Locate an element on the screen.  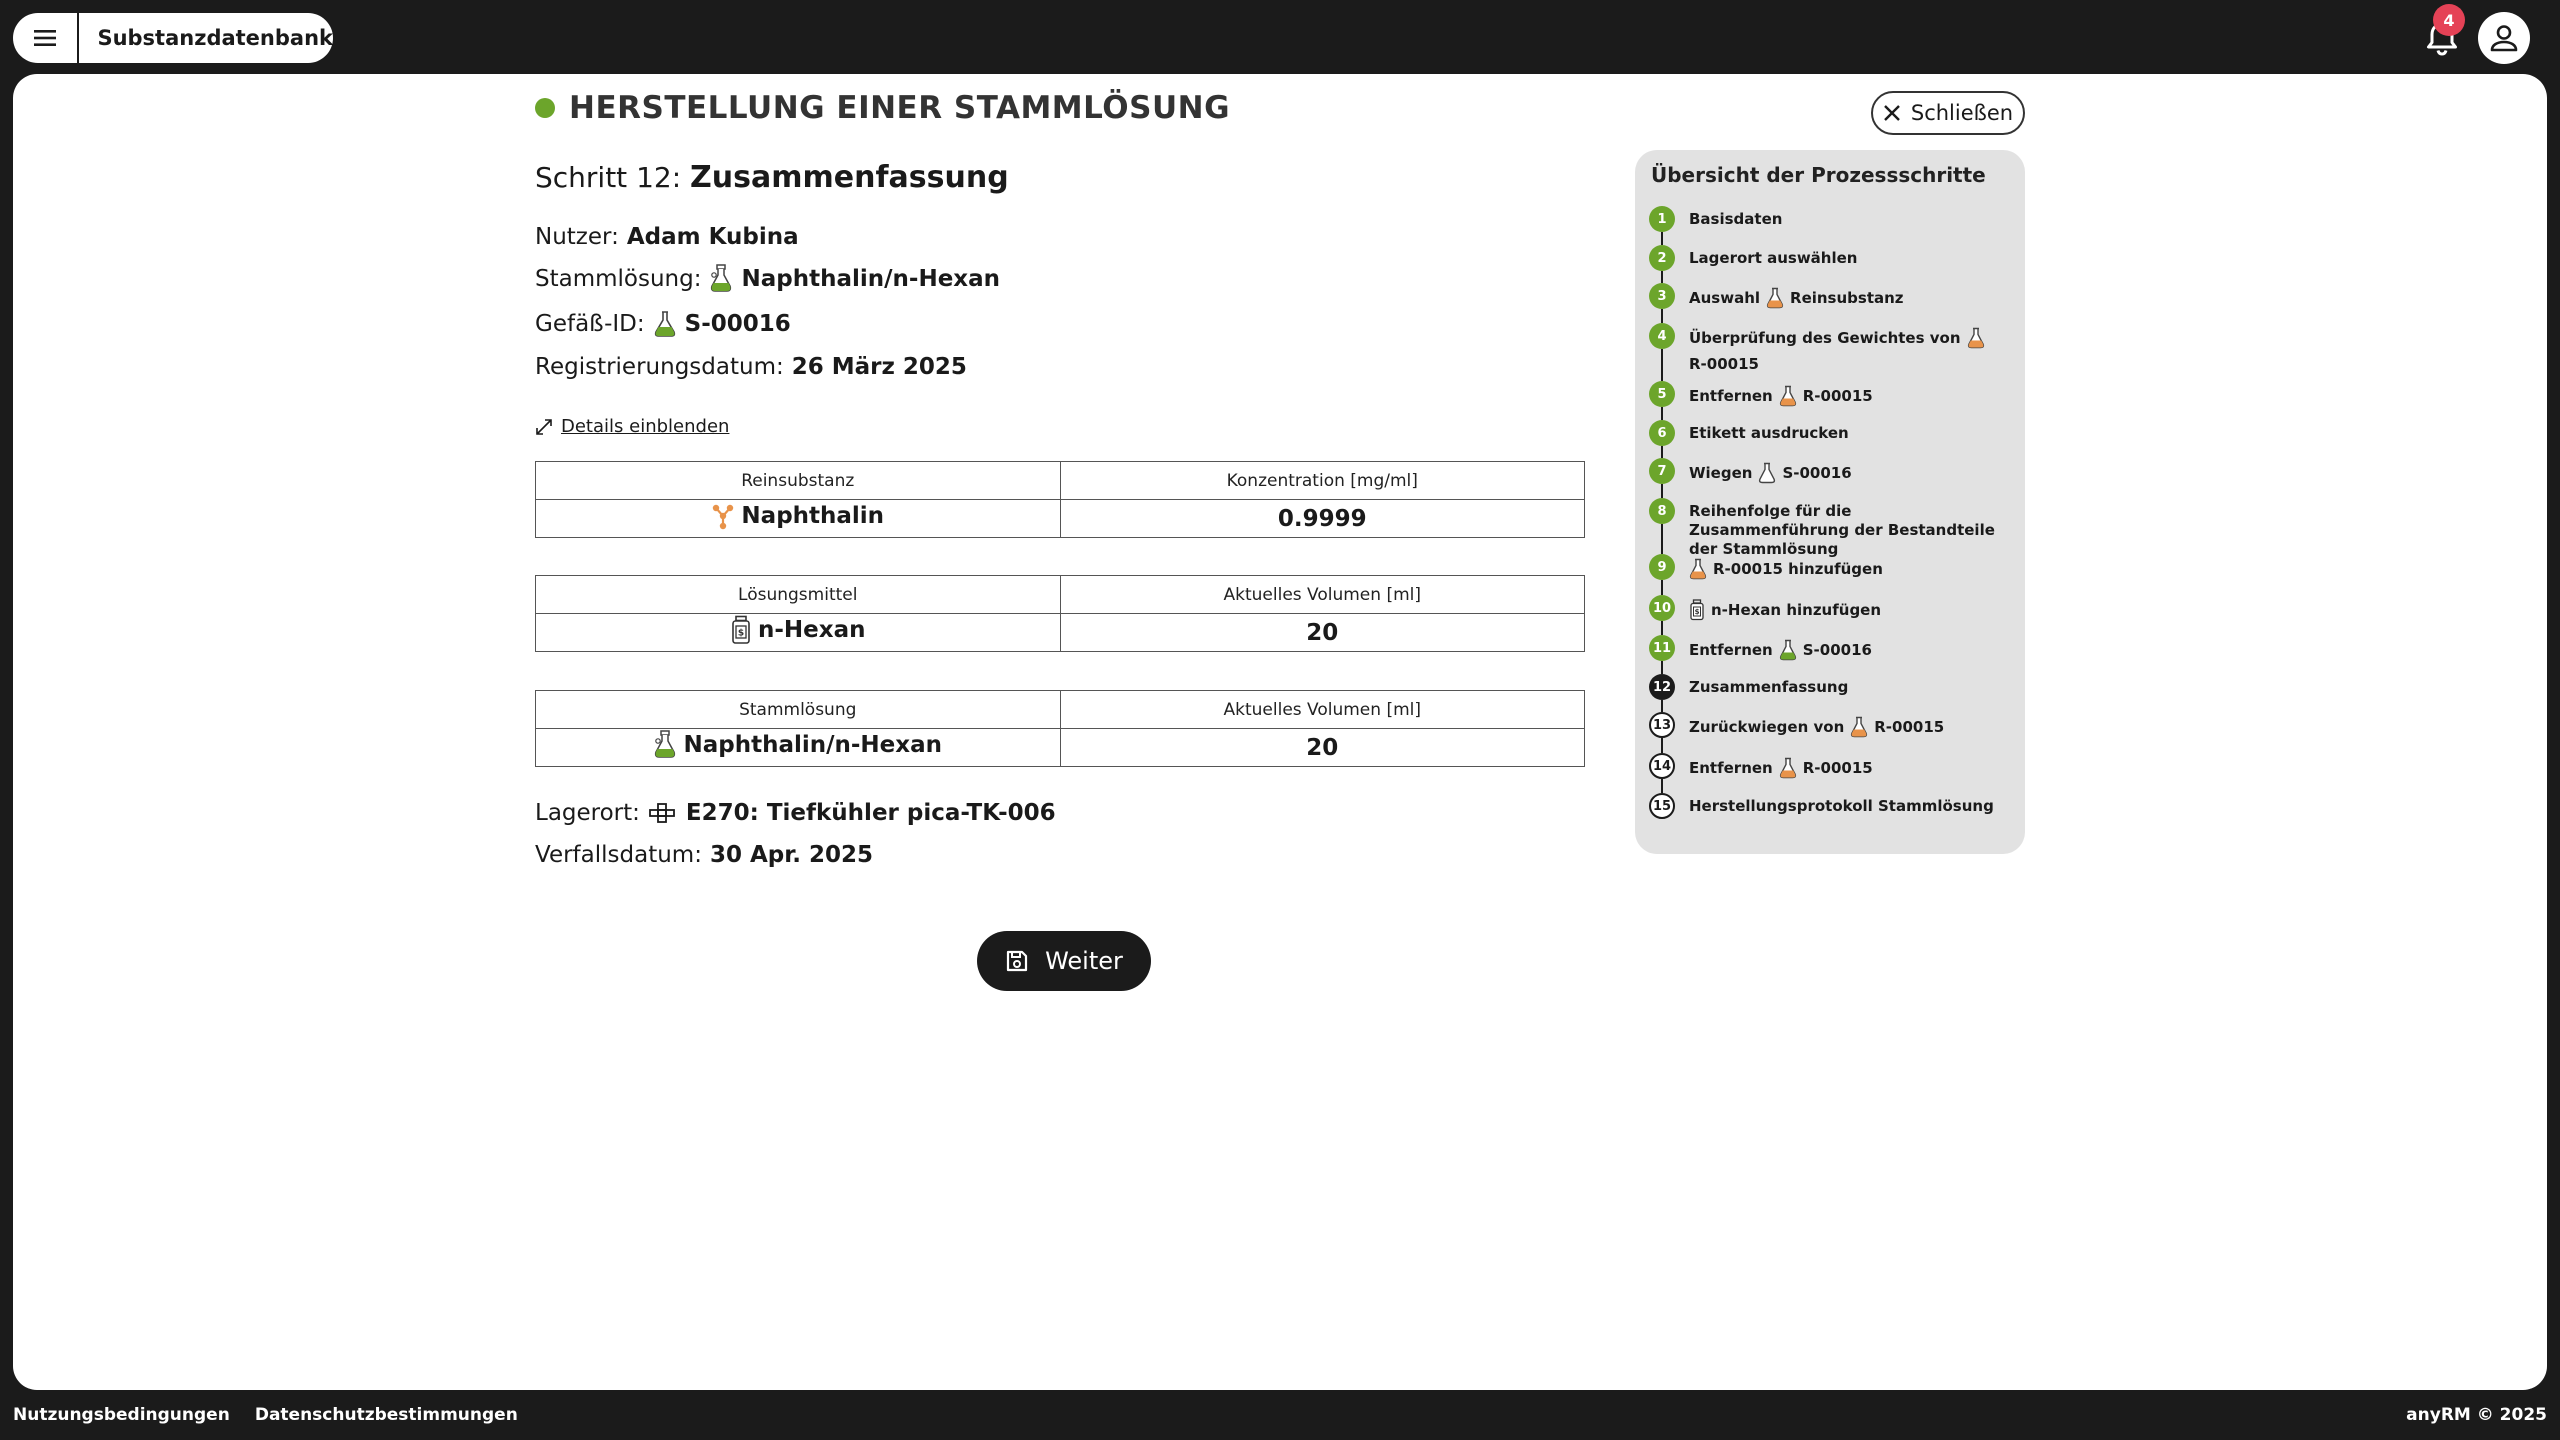
privacy-link: Datenschutzbestimmungen is located at coordinates (386, 1415).